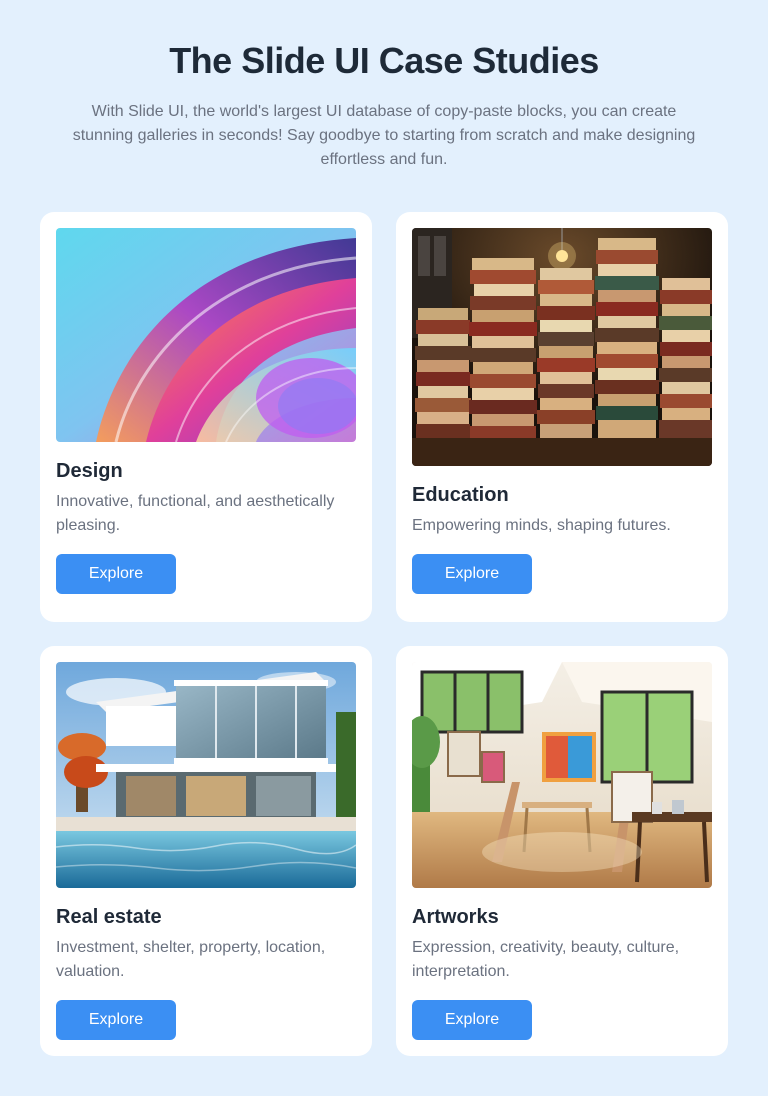 The height and width of the screenshot is (1096, 768). I want to click on education-image, so click(562, 347).